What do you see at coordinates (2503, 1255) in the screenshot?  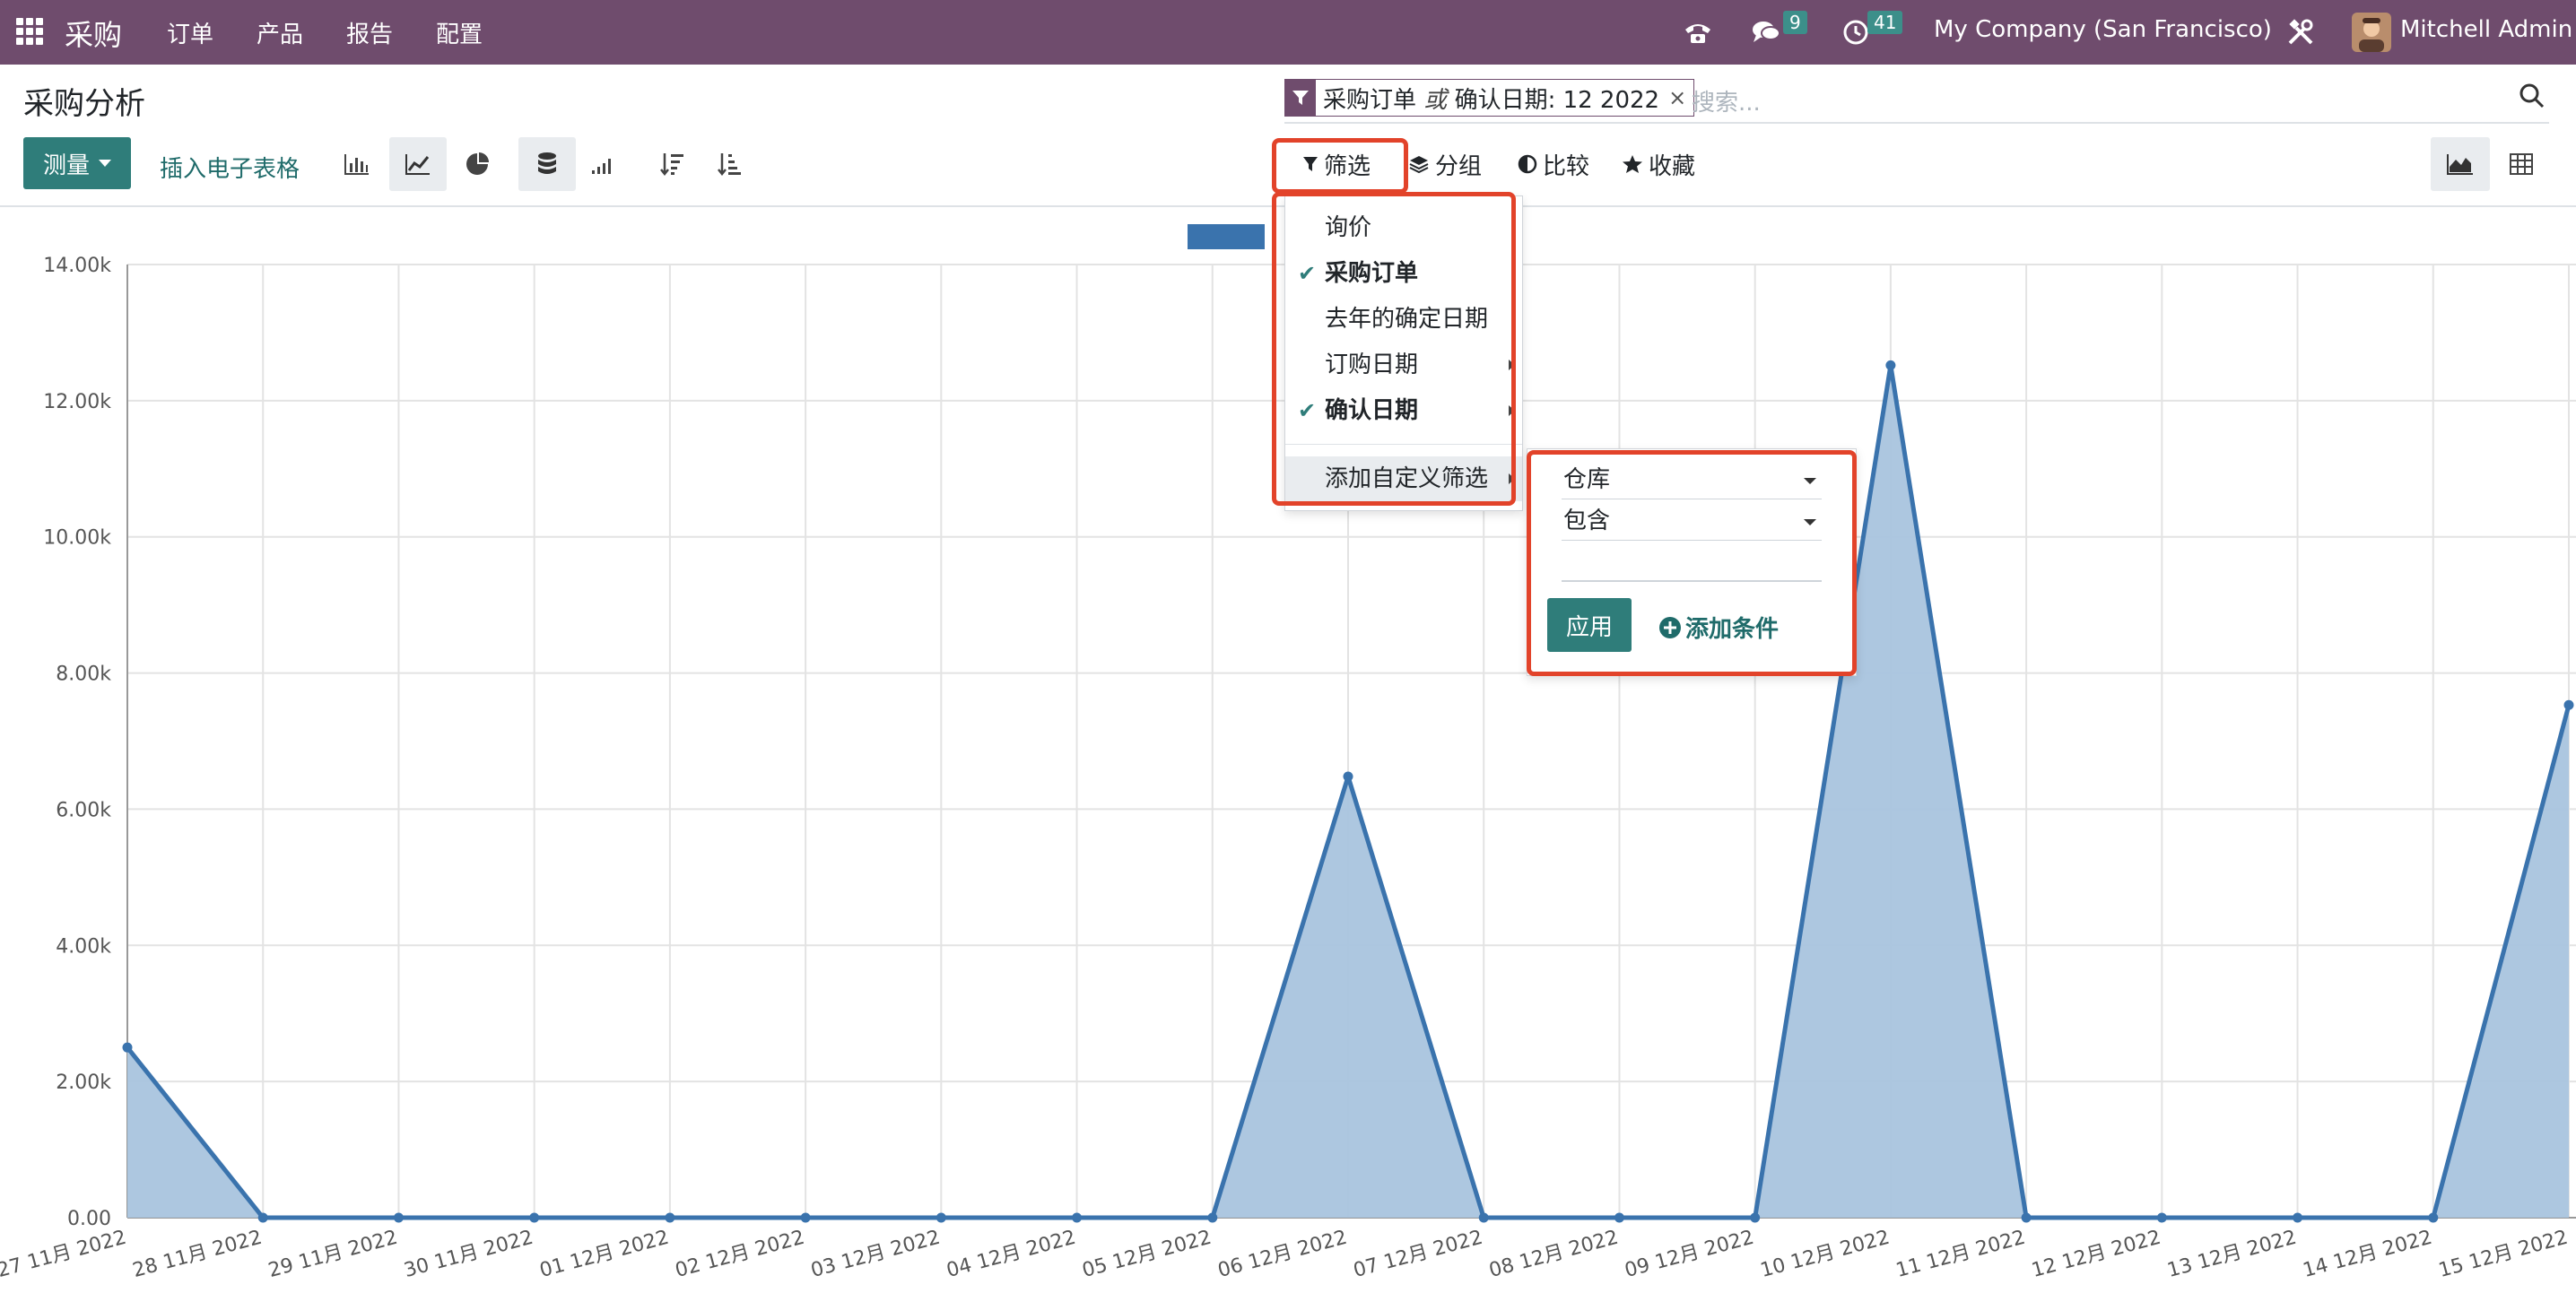 I see `x-tick-label: 15 12月 2022` at bounding box center [2503, 1255].